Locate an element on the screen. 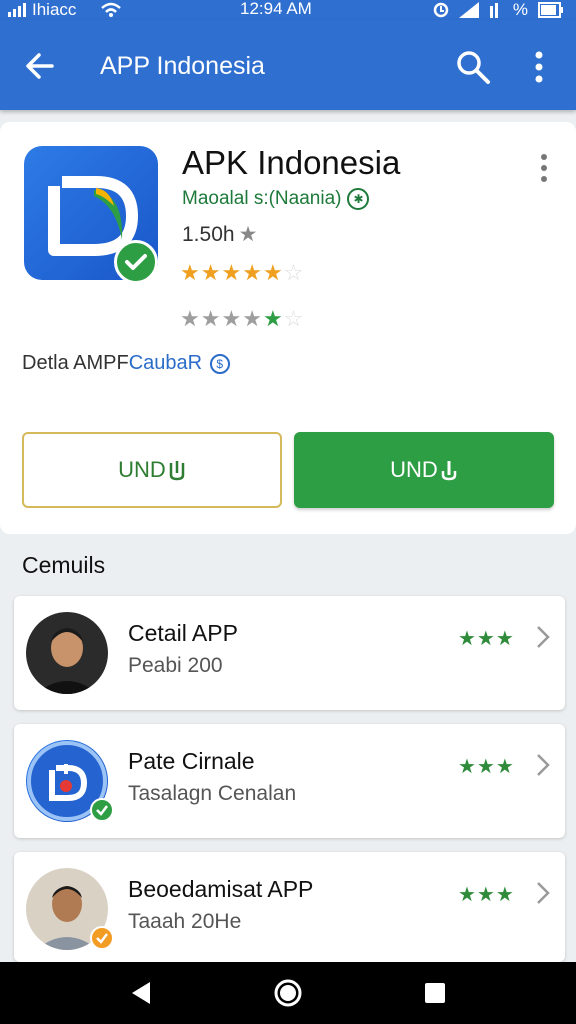 This screenshot has width=576, height=1024. developer-link: Maoalal s:(Naania) ✱ is located at coordinates (276, 199).